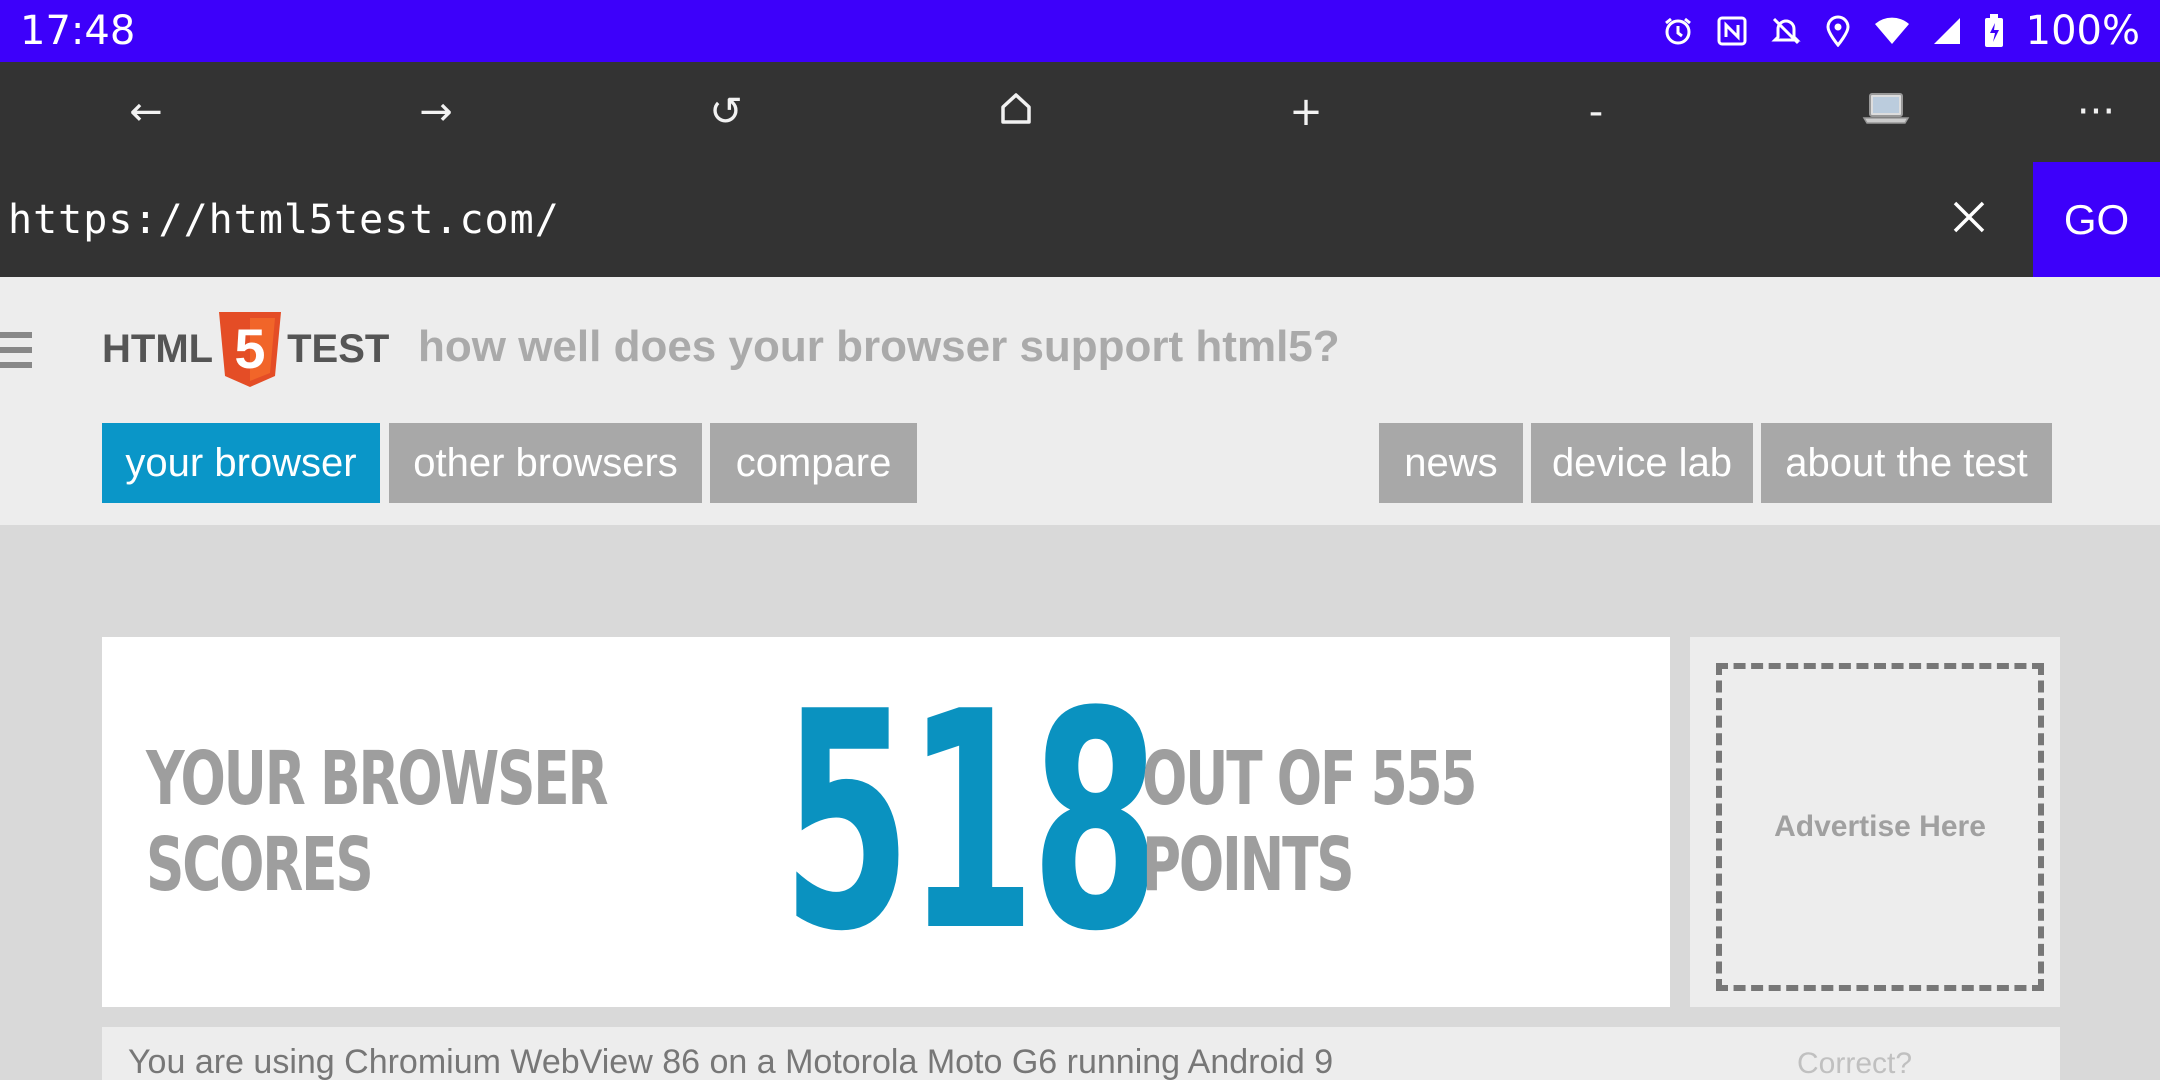 This screenshot has width=2160, height=1080. I want to click on nav-tab-device-lab: device lab, so click(1642, 463).